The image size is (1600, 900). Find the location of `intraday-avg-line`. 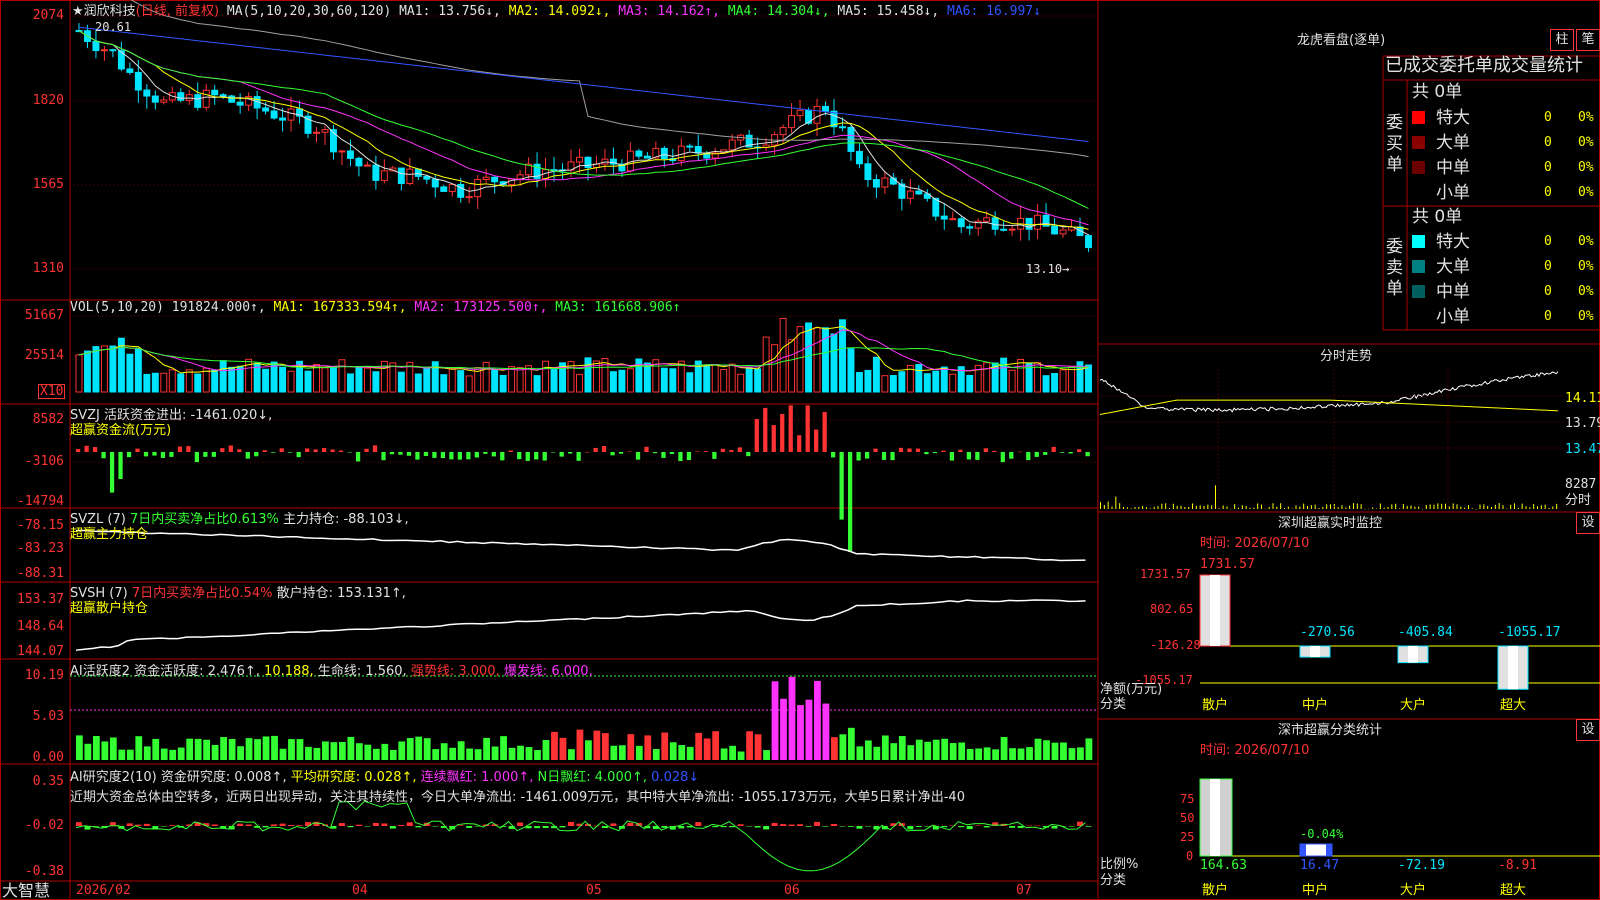

intraday-avg-line is located at coordinates (1329, 407).